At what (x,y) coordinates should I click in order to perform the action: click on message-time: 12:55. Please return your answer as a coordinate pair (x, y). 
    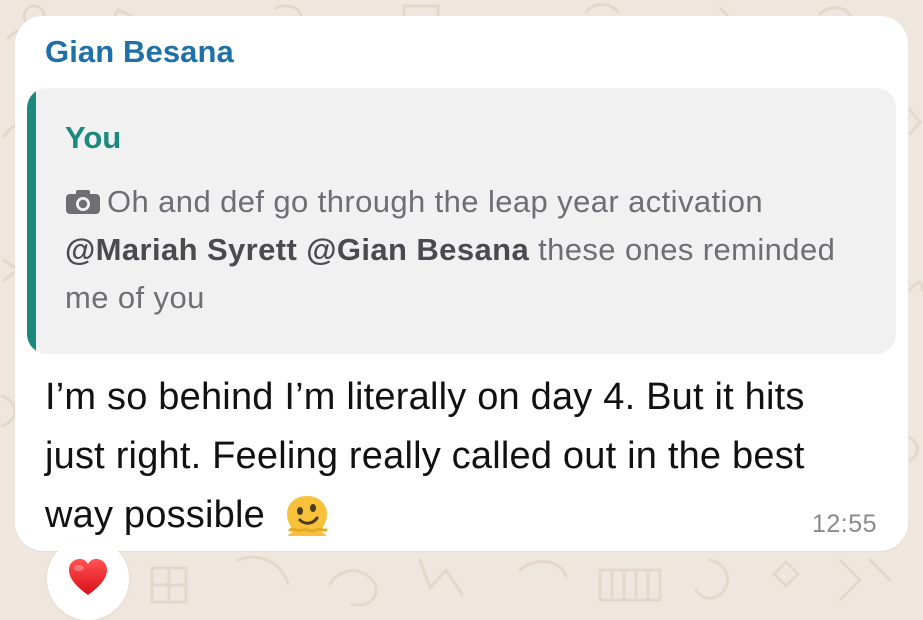
    Looking at the image, I should click on (844, 524).